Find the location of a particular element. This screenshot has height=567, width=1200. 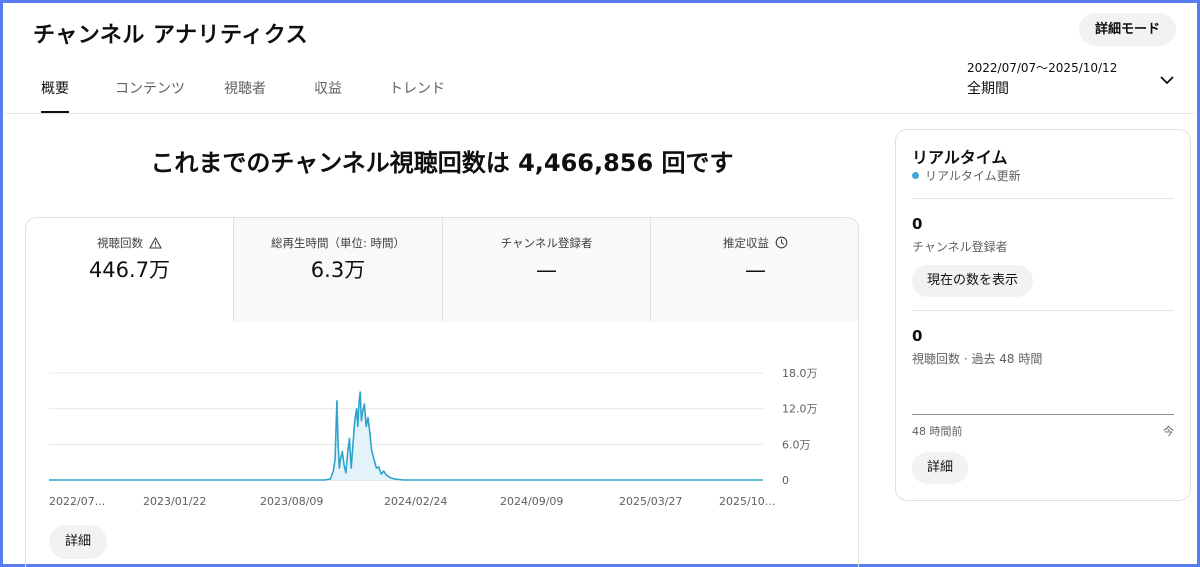

realtime-views-value: 0 is located at coordinates (917, 336).